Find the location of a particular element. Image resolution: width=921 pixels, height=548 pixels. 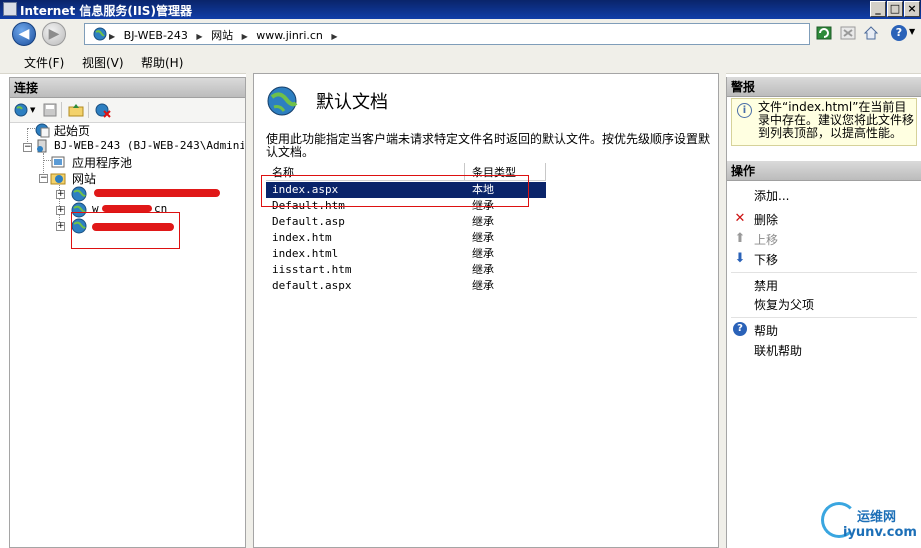

iis-app-icon is located at coordinates (10, 9).